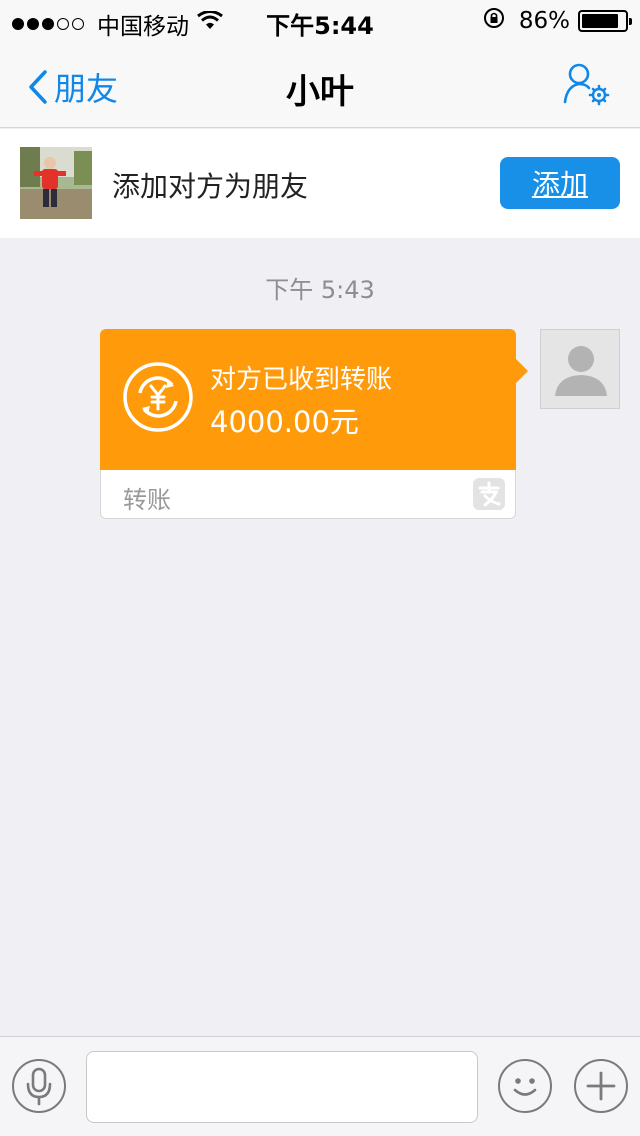 This screenshot has width=640, height=1136. I want to click on add-friend-button: 添加, so click(560, 183).